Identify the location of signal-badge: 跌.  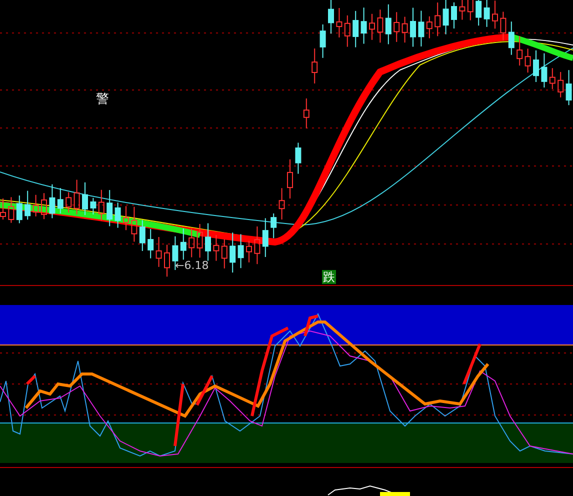
(329, 277).